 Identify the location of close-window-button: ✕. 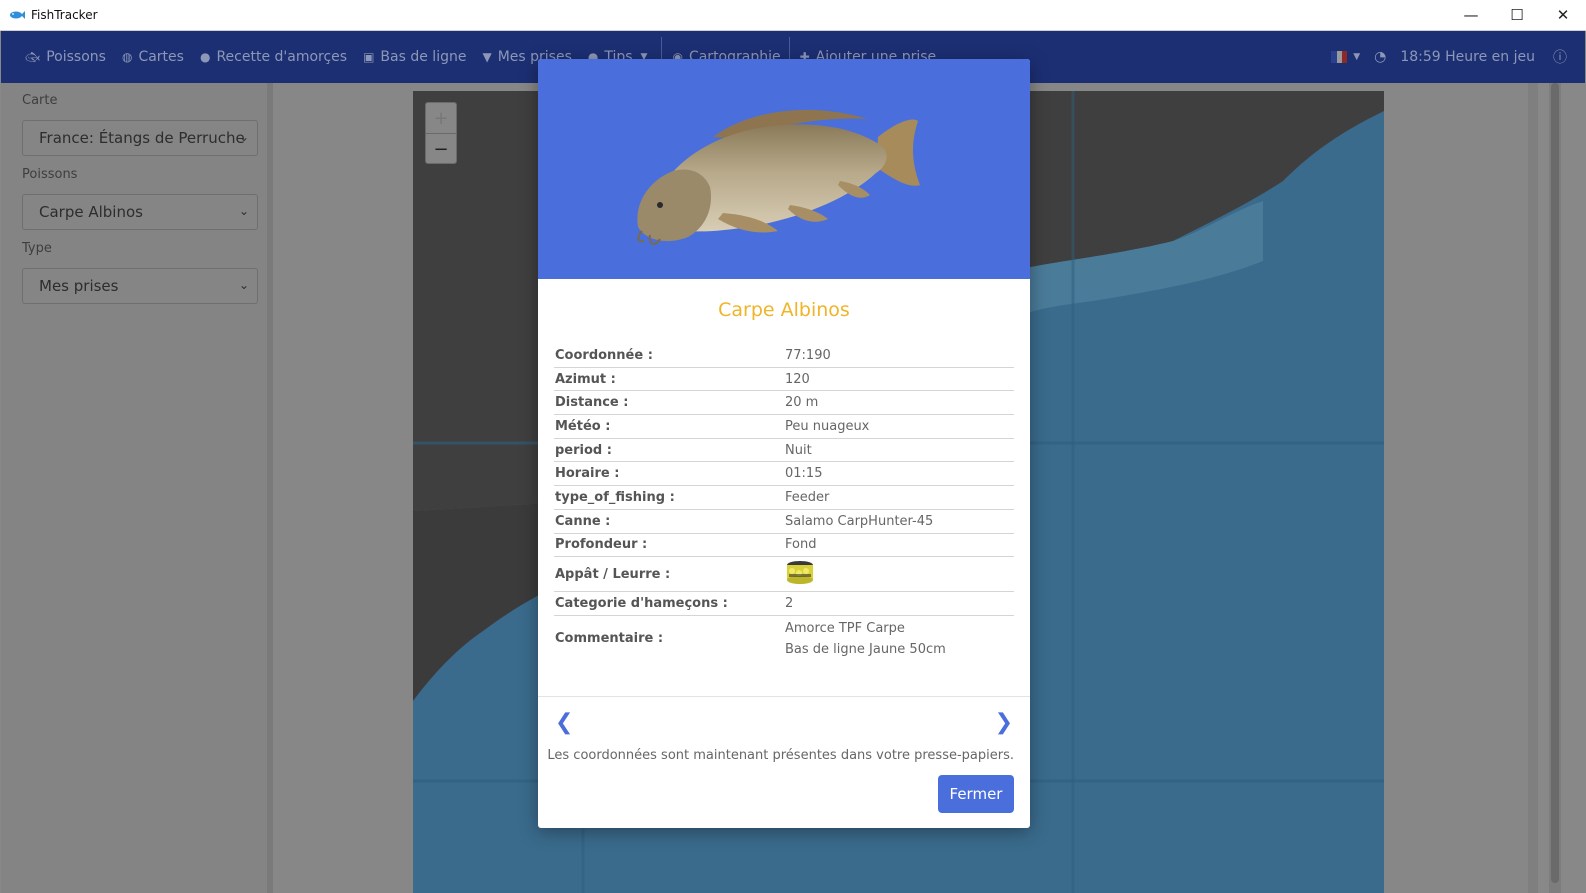
(1563, 15).